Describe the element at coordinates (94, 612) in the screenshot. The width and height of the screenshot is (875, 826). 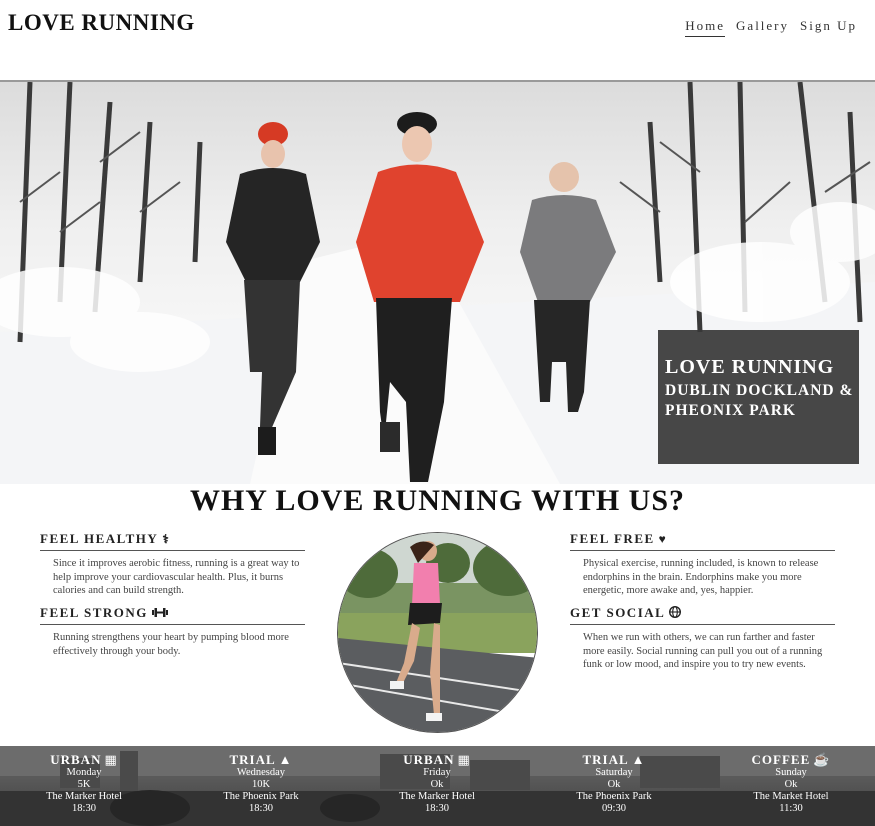
I see `feature-strong-title: FEEL STRONG` at that location.